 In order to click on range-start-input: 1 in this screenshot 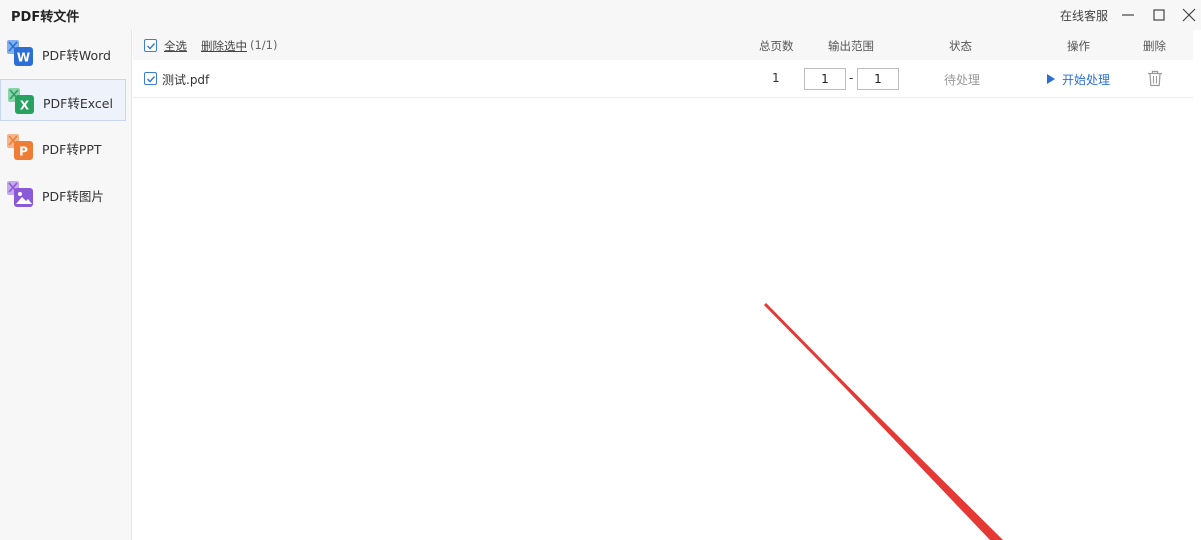, I will do `click(825, 79)`.